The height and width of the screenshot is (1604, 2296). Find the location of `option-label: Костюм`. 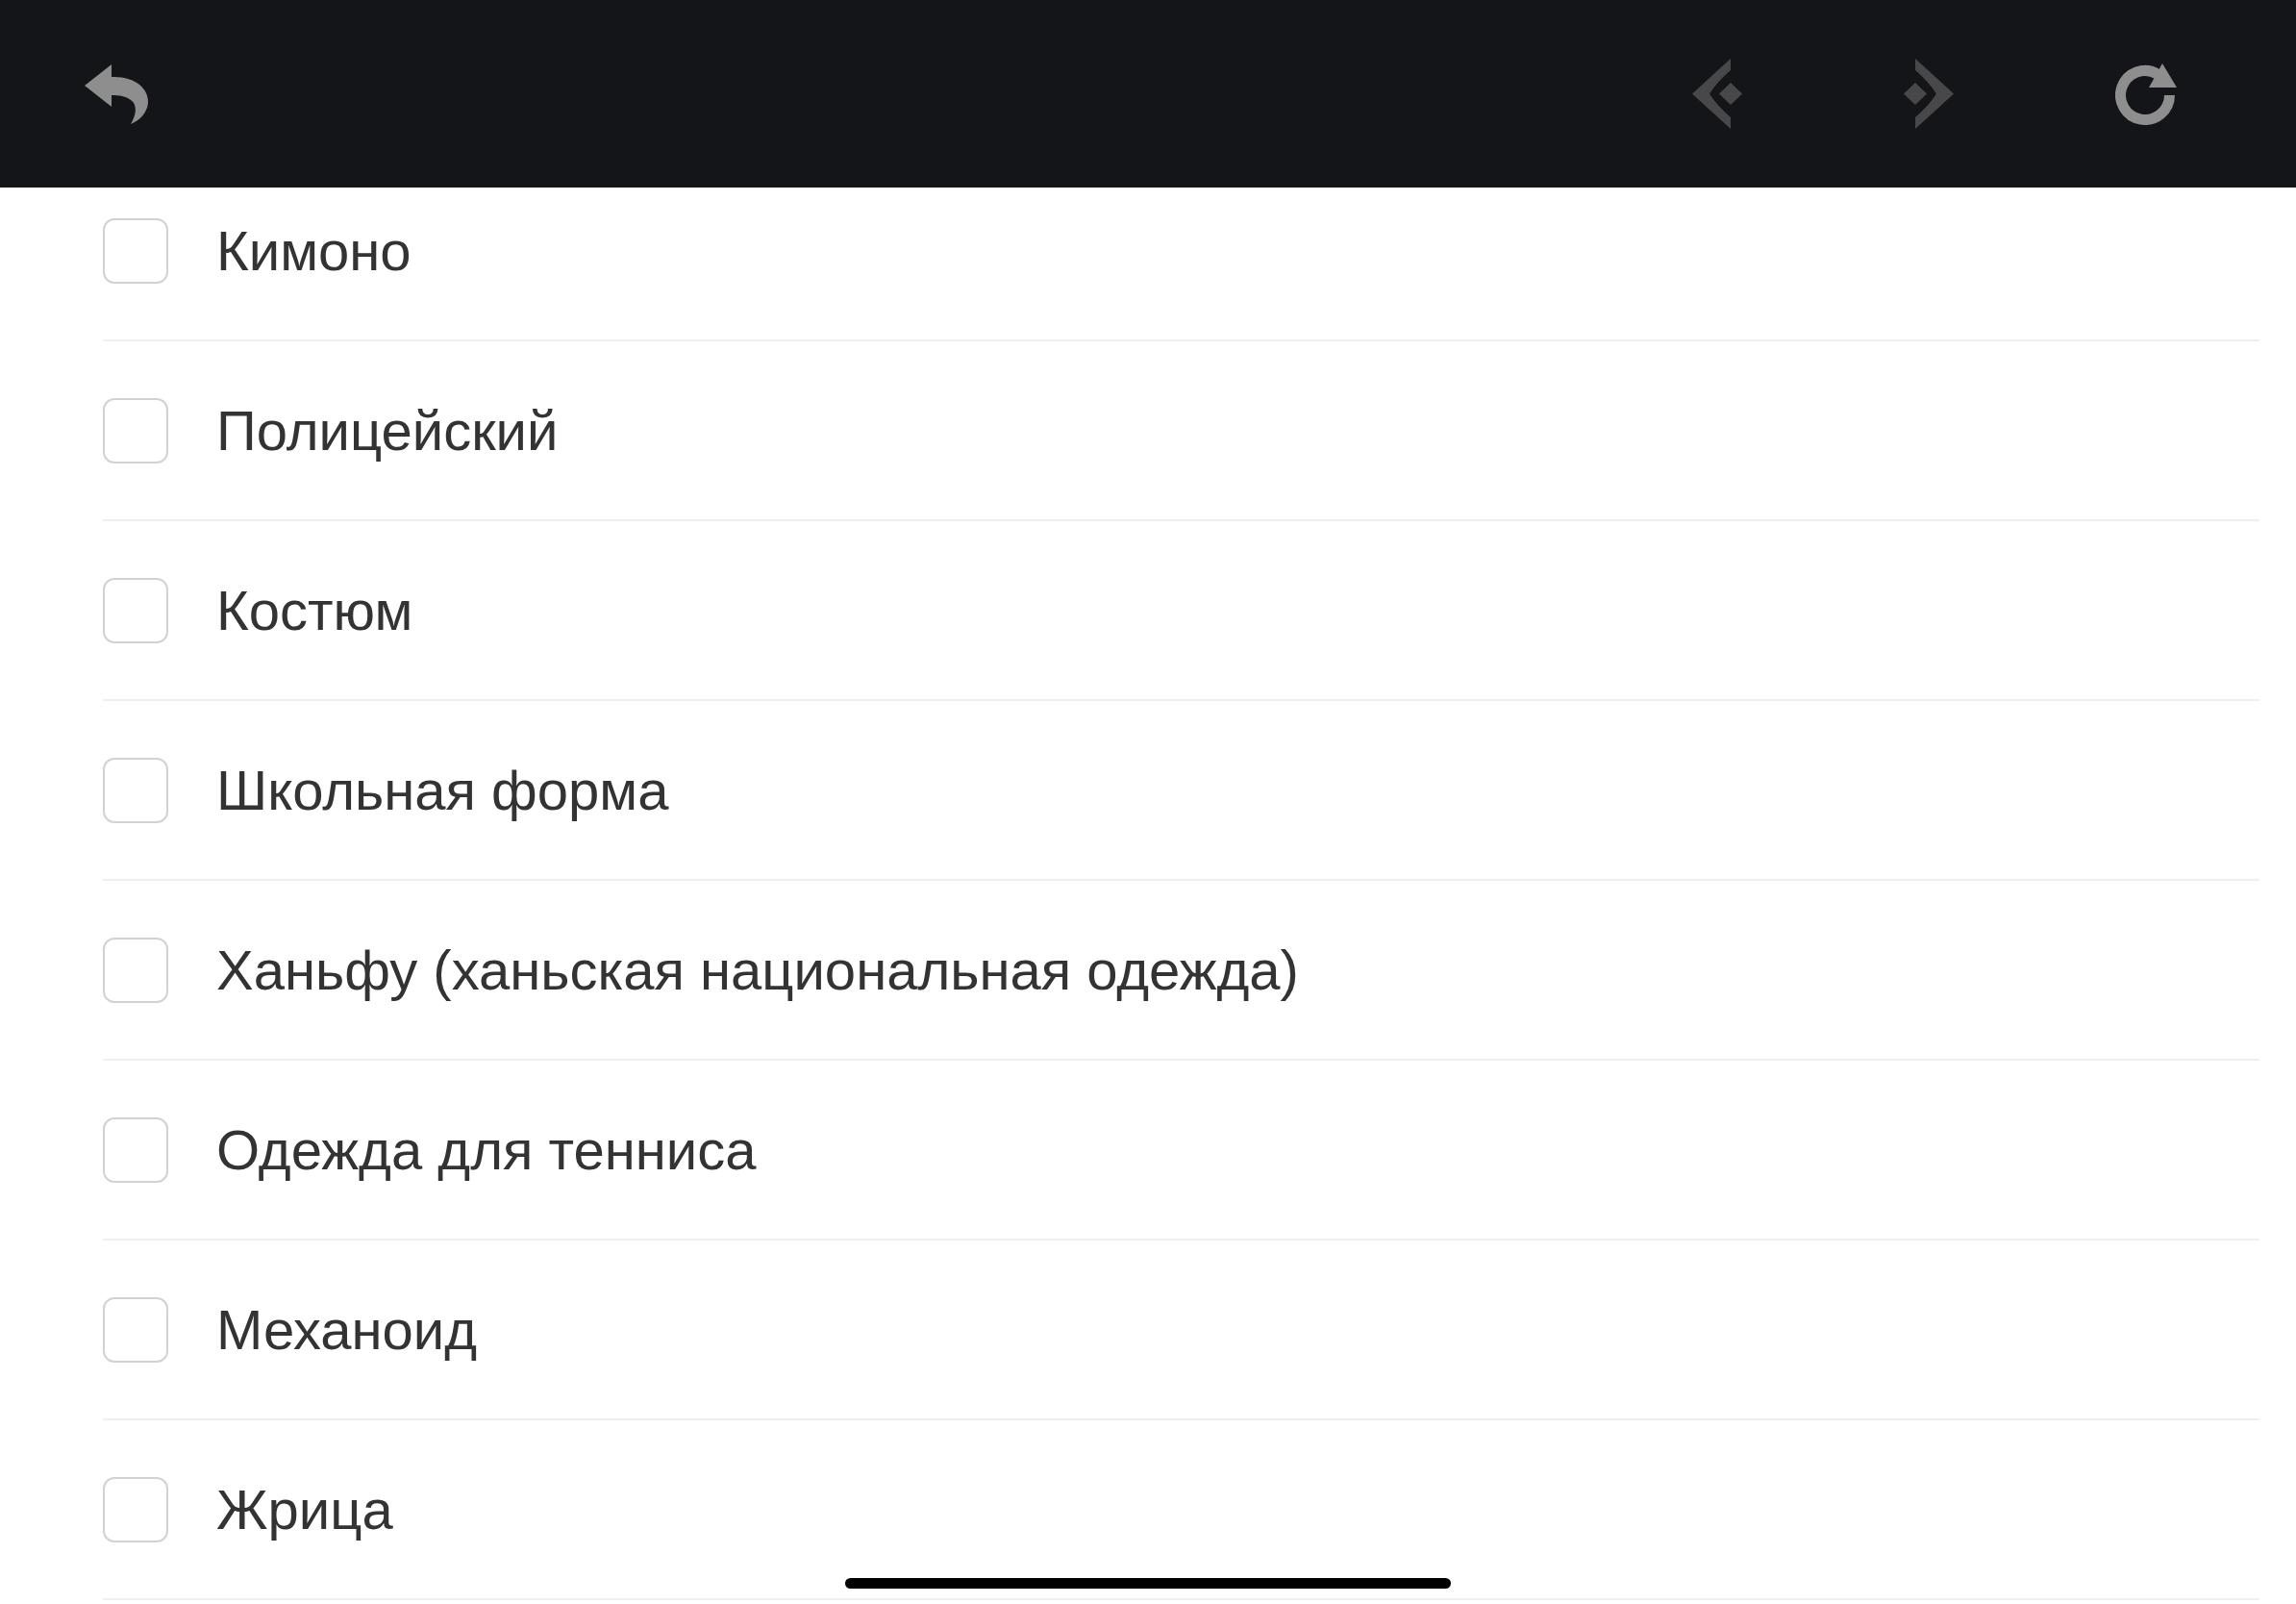

option-label: Костюм is located at coordinates (314, 610).